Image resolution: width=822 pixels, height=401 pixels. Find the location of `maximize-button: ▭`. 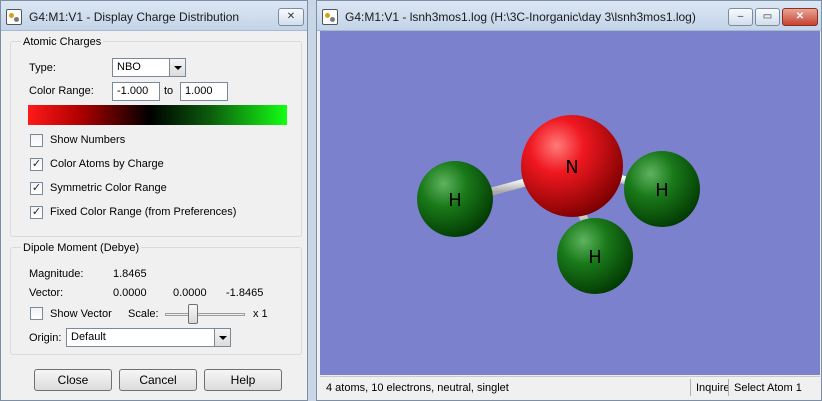

maximize-button: ▭ is located at coordinates (767, 17).